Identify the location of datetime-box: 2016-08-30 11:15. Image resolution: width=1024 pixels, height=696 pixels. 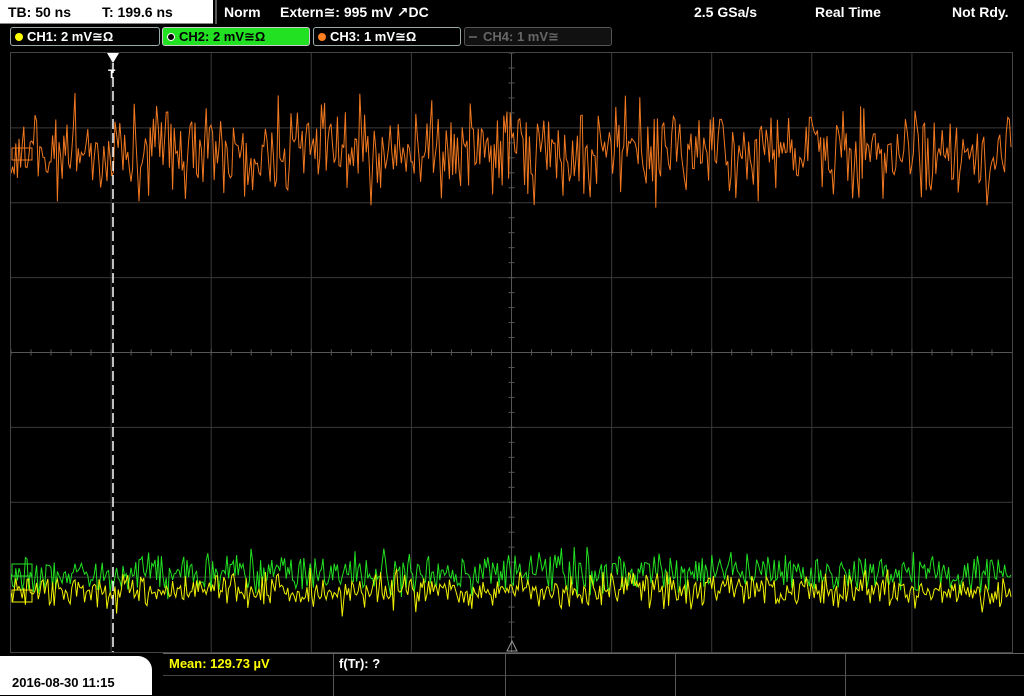
(76, 675).